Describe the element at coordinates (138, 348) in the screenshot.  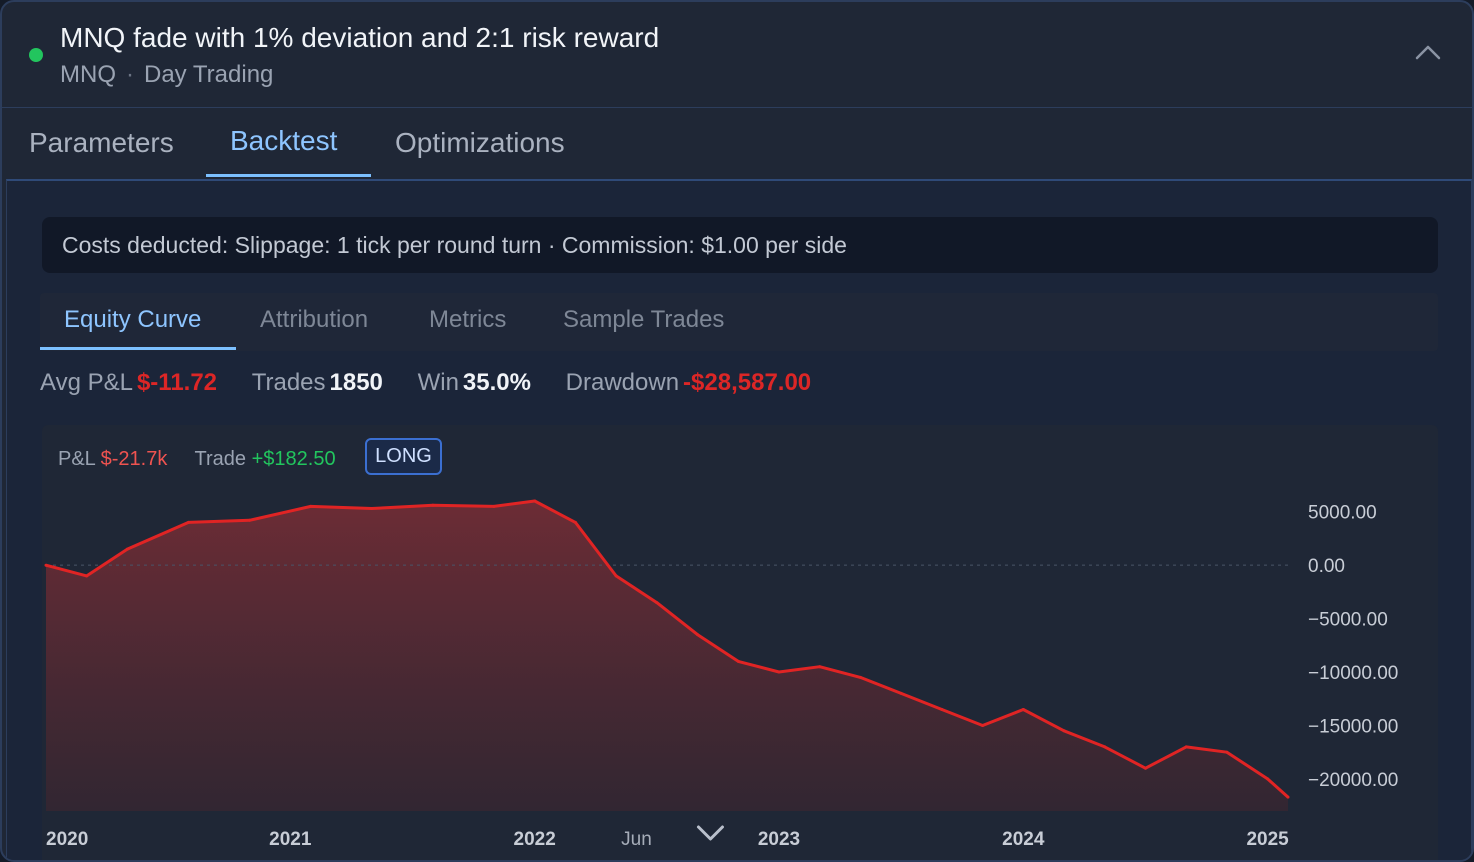
I see `subtab-active-indicator` at that location.